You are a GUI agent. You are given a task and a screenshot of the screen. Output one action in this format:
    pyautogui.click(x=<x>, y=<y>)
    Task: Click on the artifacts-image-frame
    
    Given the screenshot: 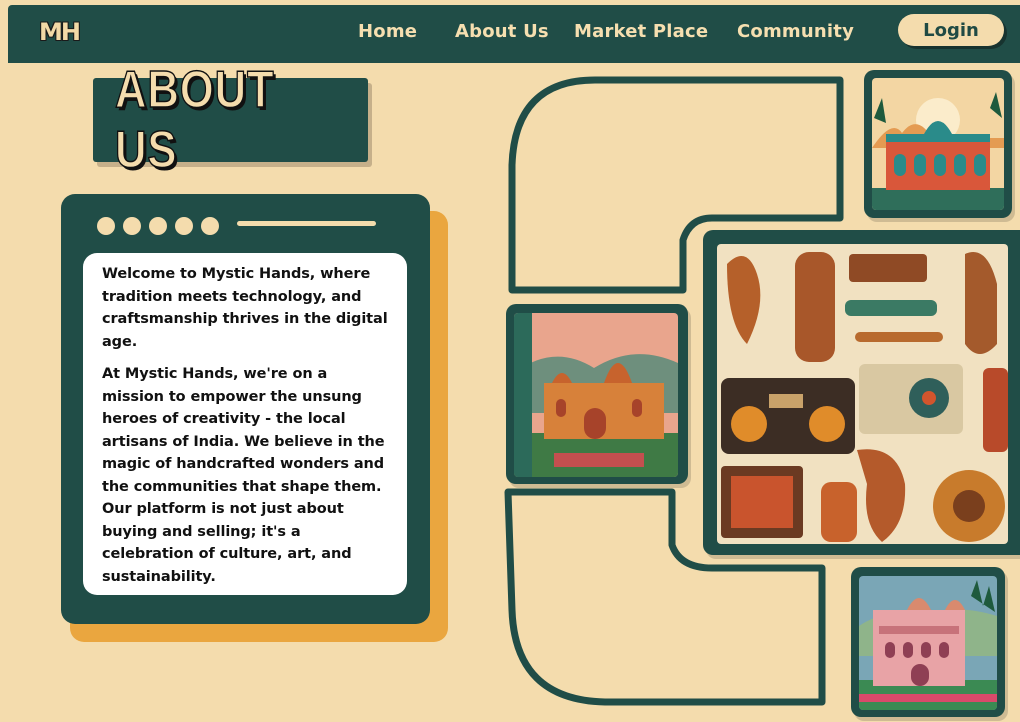 What is the action you would take?
    pyautogui.click(x=861, y=392)
    